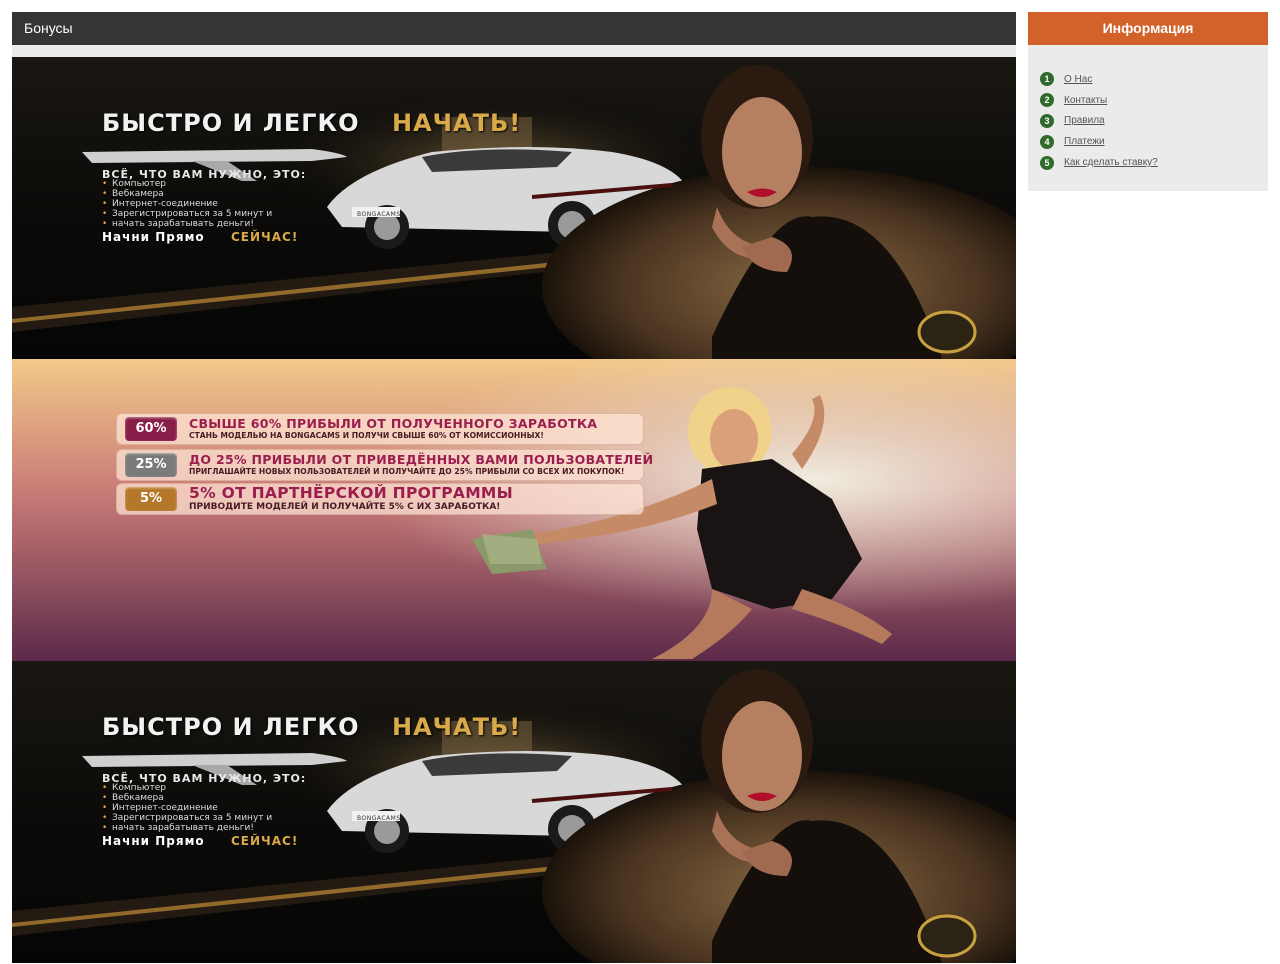 The width and height of the screenshot is (1280, 964). I want to click on link-rules: Правила, so click(1084, 120).